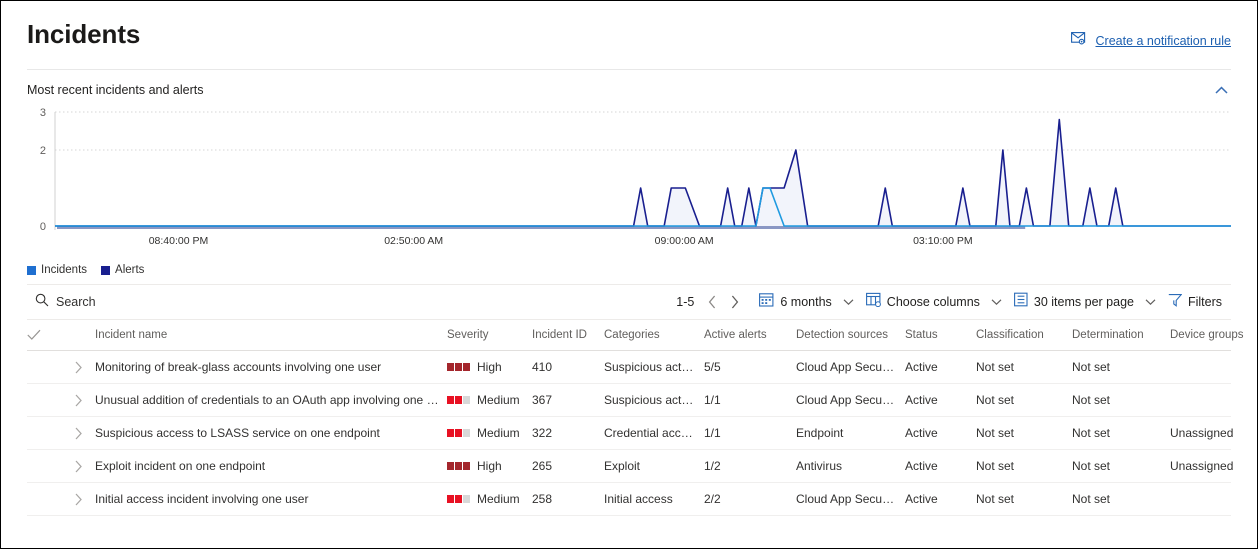 The width and height of the screenshot is (1258, 549). I want to click on date-range-button: 6 months, so click(795, 302).